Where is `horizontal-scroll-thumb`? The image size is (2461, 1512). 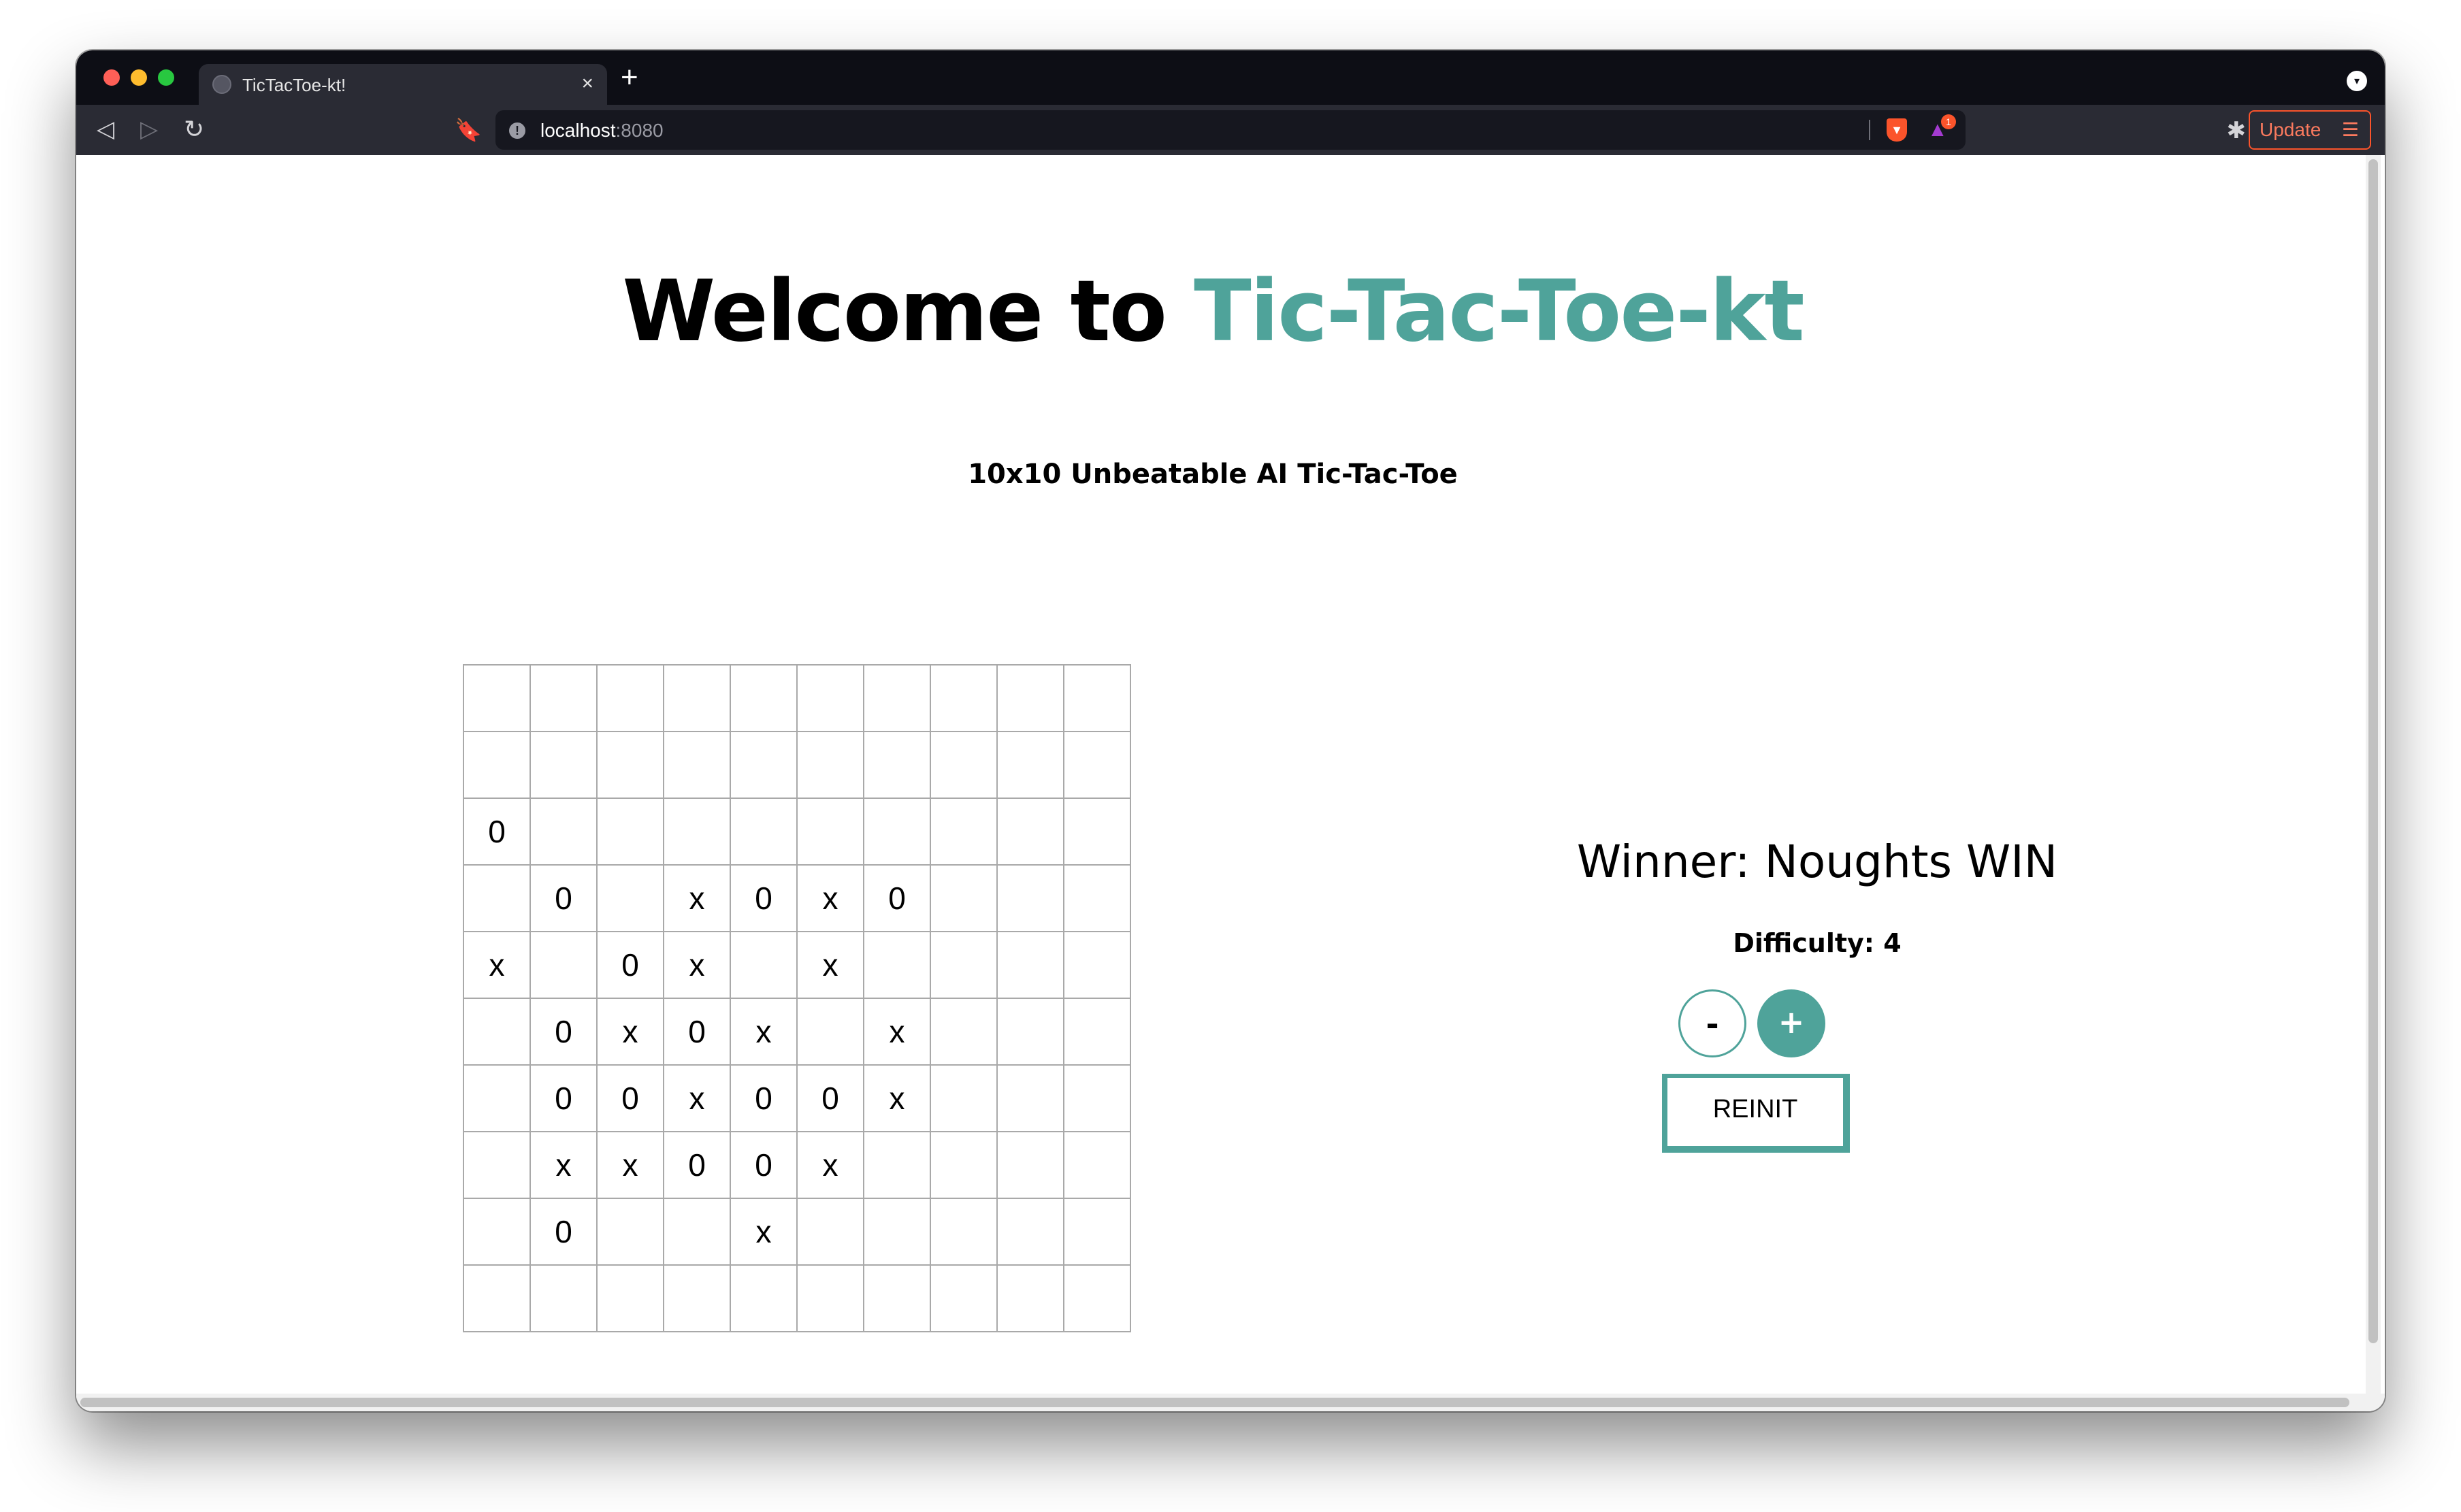 horizontal-scroll-thumb is located at coordinates (1214, 1402).